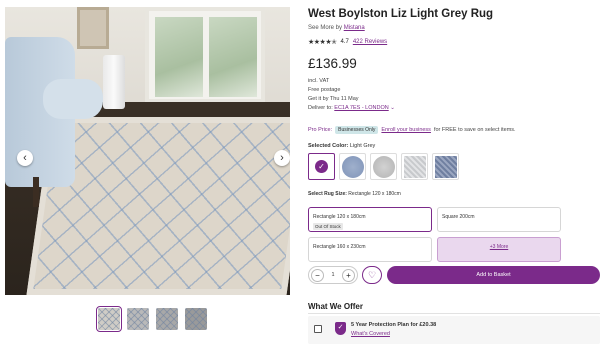 The image size is (600, 349). I want to click on size-option-label: Rectangle 160 x 230cm, so click(339, 247).